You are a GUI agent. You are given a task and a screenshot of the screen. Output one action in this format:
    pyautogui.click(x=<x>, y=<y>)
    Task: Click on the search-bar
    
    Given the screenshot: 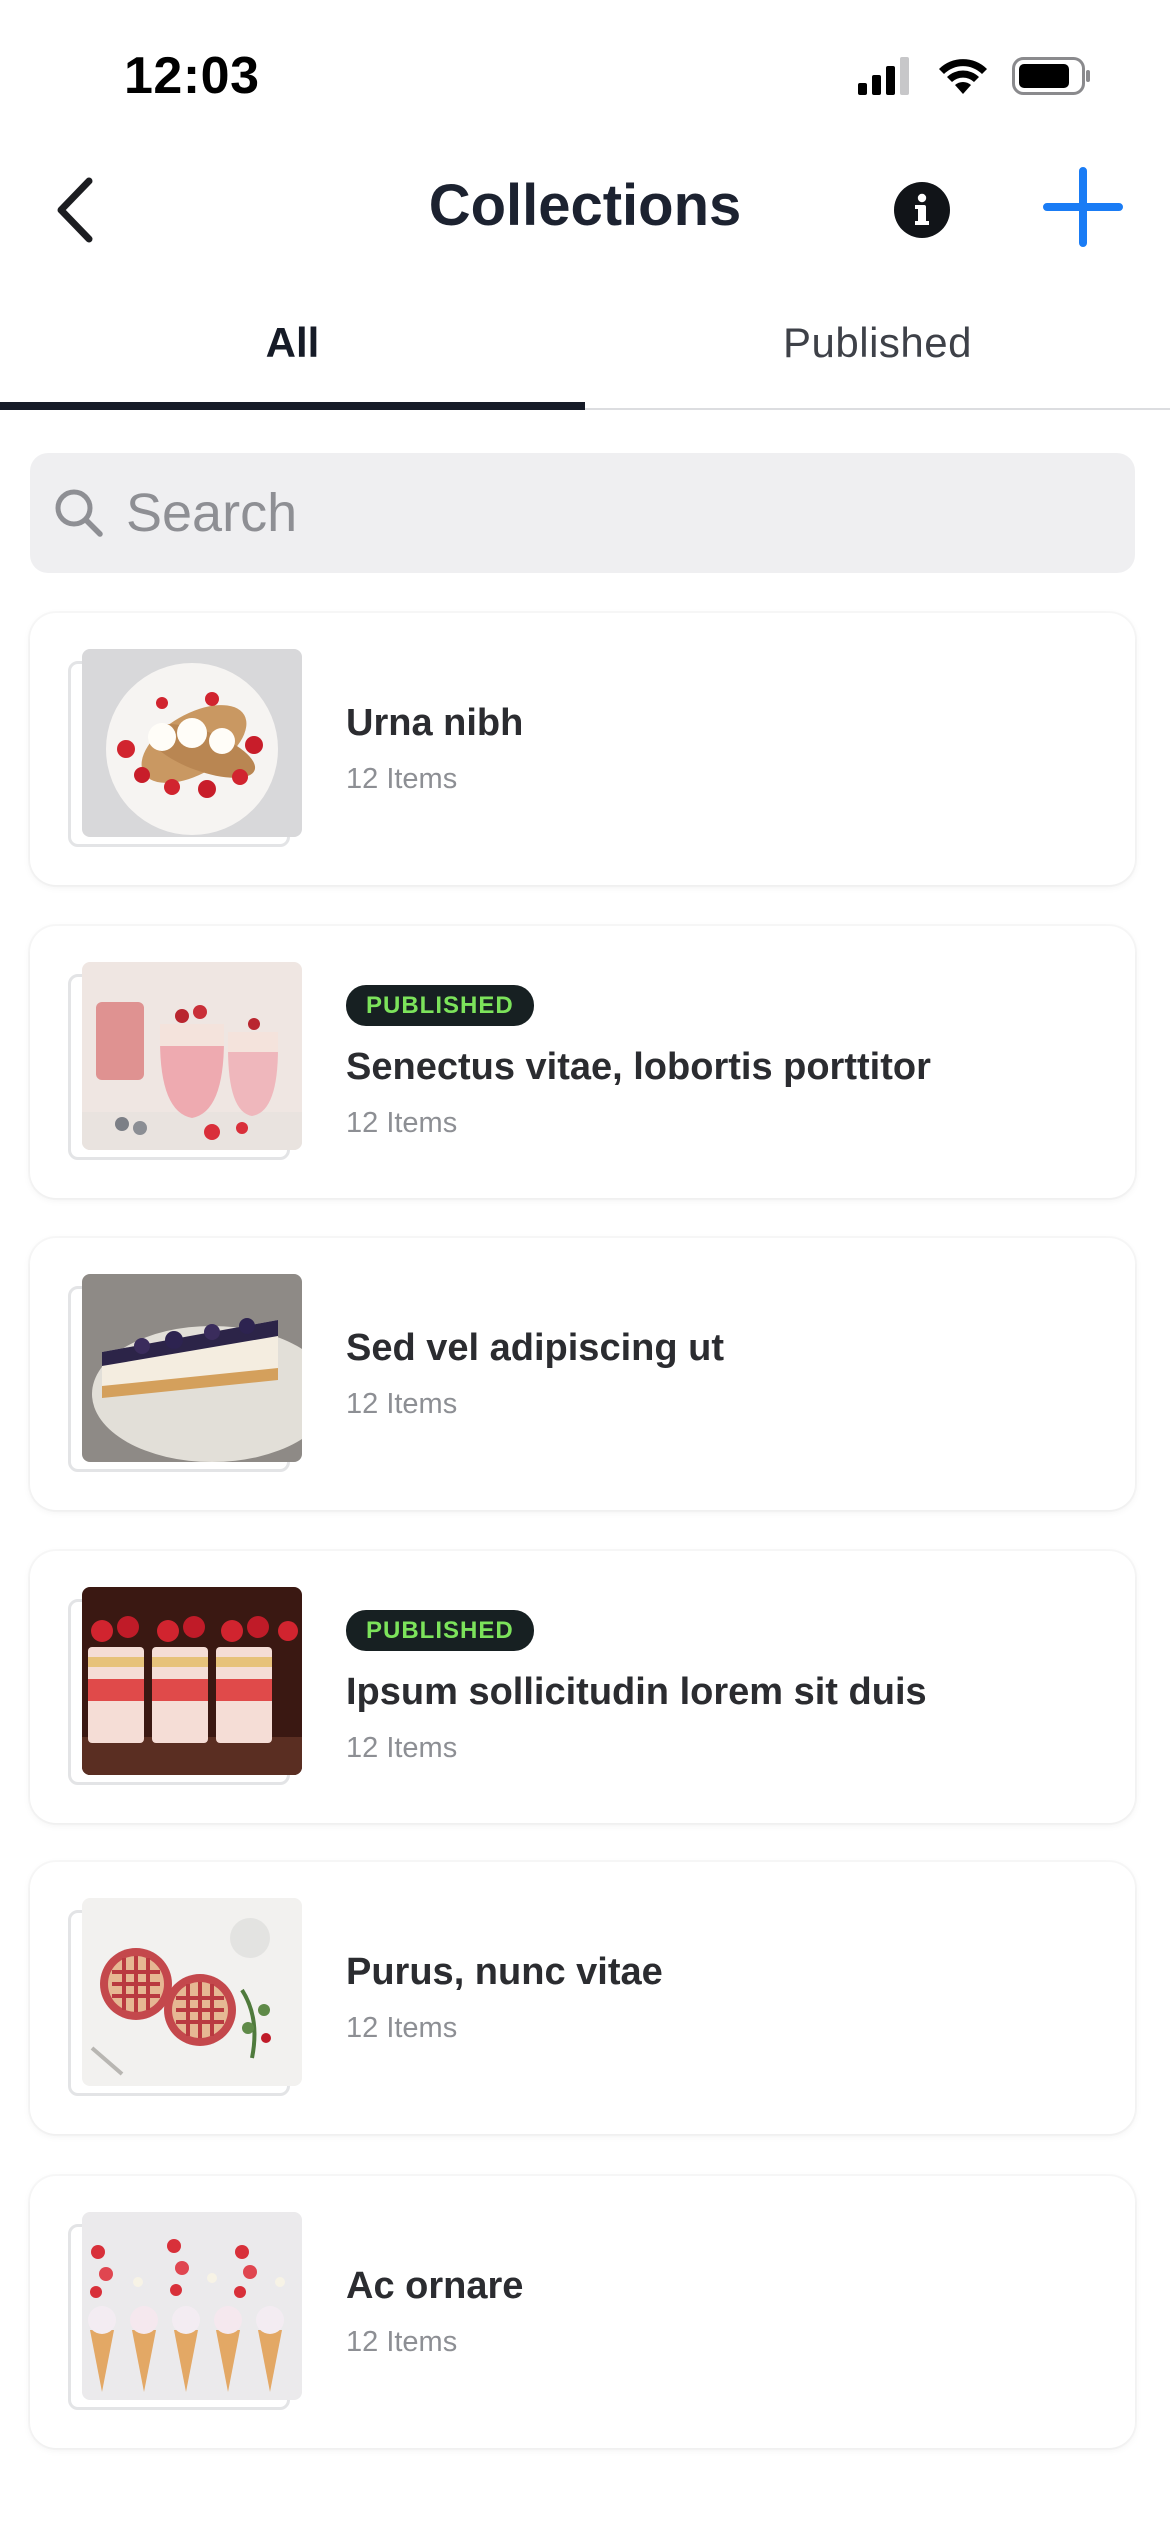 What is the action you would take?
    pyautogui.click(x=582, y=513)
    